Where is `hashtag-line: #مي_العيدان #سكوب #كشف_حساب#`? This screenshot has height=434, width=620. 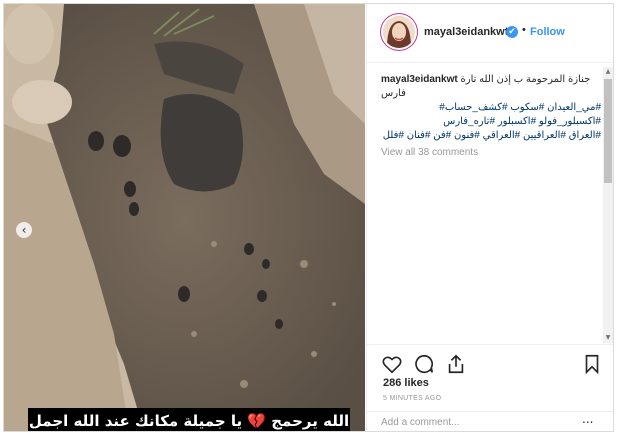
hashtag-line: #مي_العيدان #سكوب #كشف_حساب# is located at coordinates (491, 108).